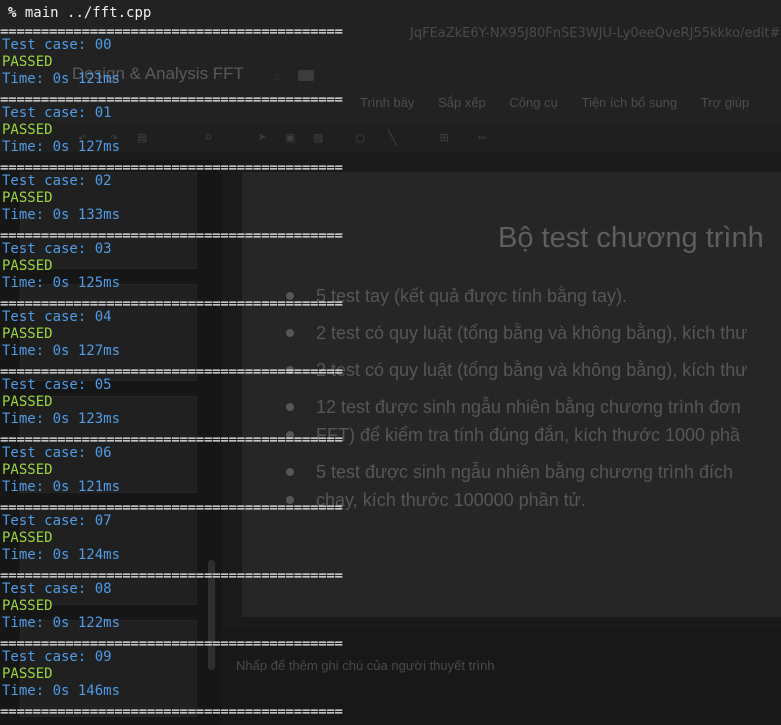 The height and width of the screenshot is (725, 781). I want to click on command-text: main ../fft.cpp, so click(88, 13).